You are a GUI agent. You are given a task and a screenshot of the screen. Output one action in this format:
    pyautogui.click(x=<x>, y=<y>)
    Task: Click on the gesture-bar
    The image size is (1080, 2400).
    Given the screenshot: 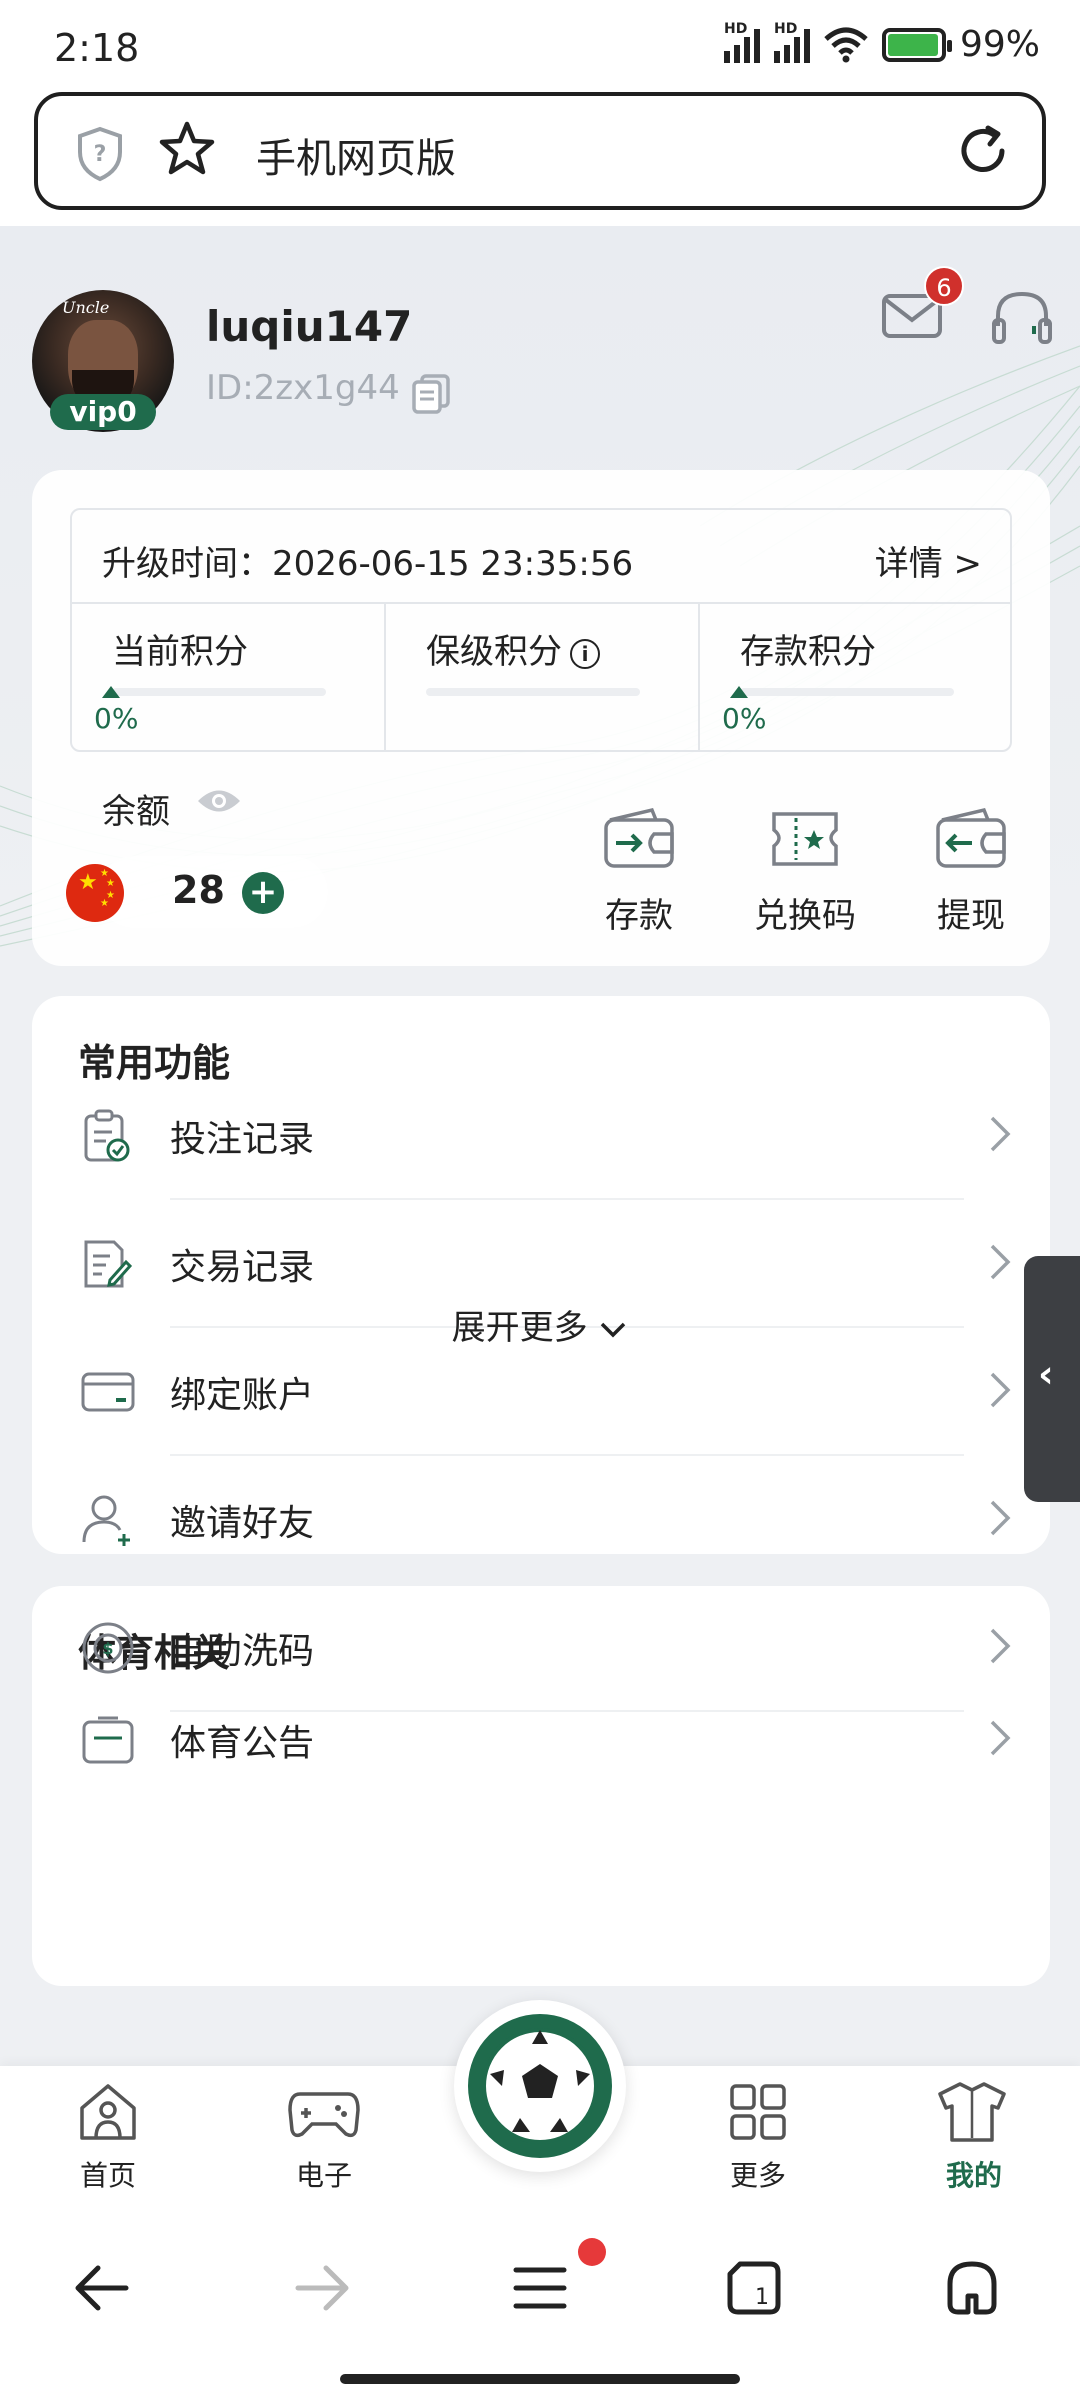 What is the action you would take?
    pyautogui.click(x=540, y=2379)
    